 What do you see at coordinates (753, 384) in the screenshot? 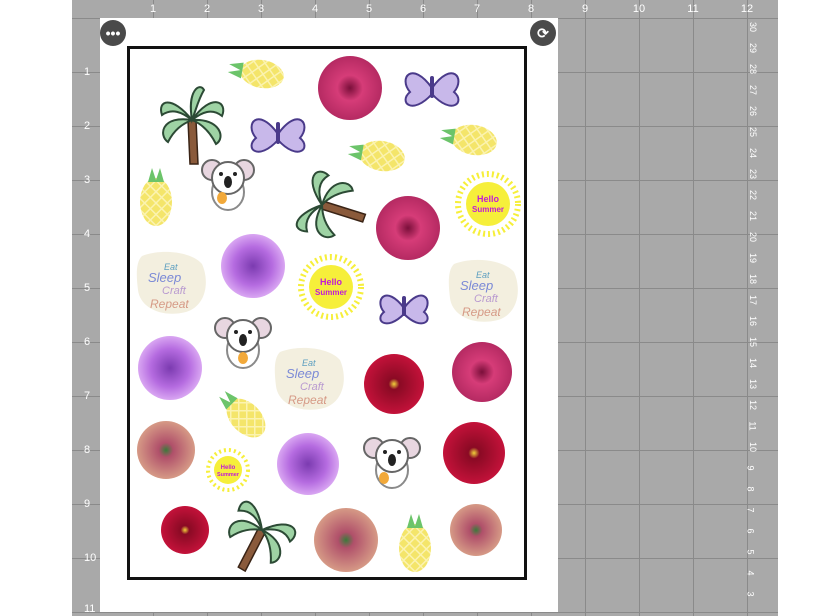
I see `ruler-right-label: 13` at bounding box center [753, 384].